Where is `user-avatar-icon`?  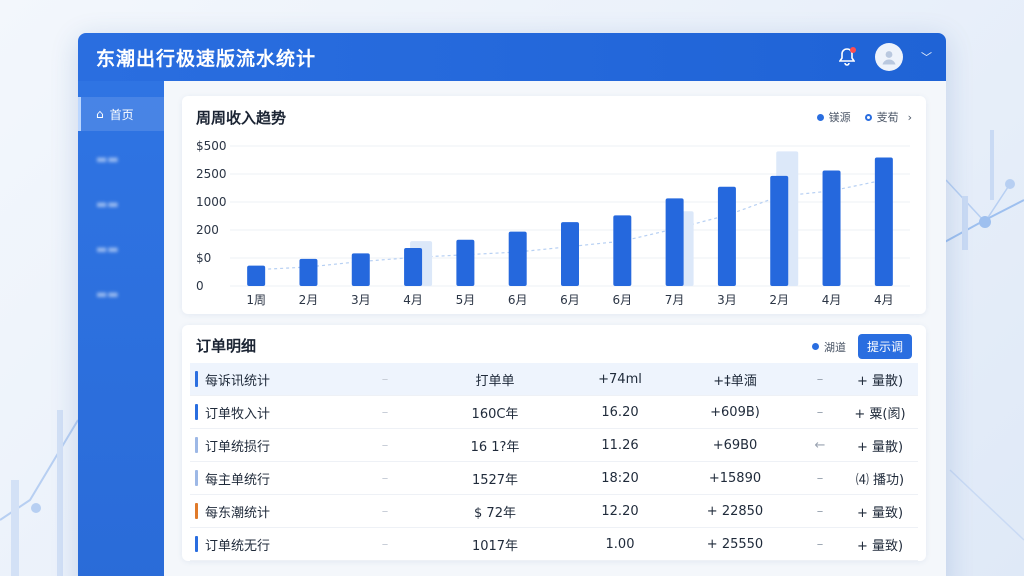 user-avatar-icon is located at coordinates (889, 57).